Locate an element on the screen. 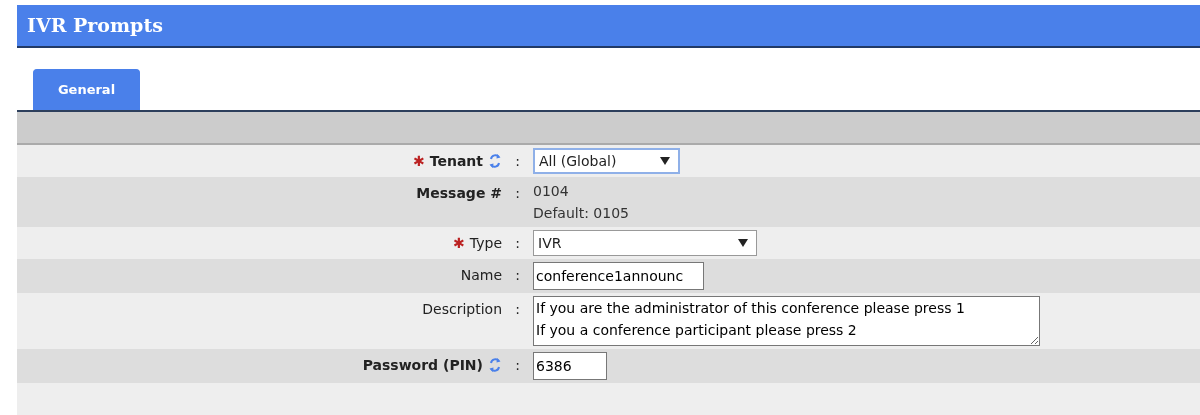 Image resolution: width=1200 pixels, height=415 pixels. field-label: Message # is located at coordinates (459, 193).